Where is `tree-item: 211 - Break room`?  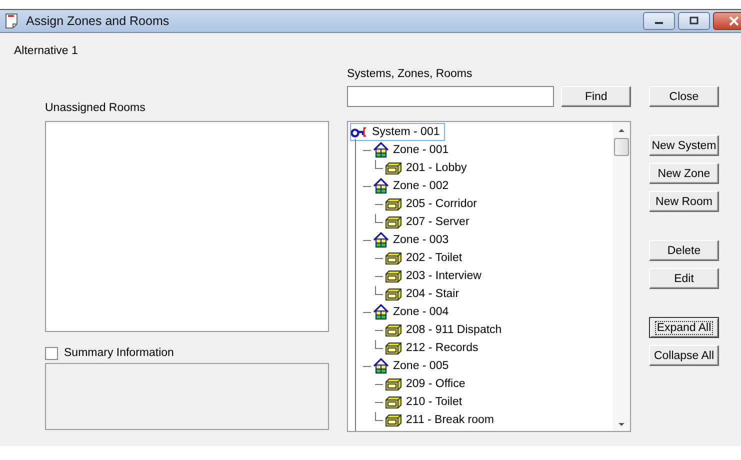 tree-item: 211 - Break room is located at coordinates (440, 420).